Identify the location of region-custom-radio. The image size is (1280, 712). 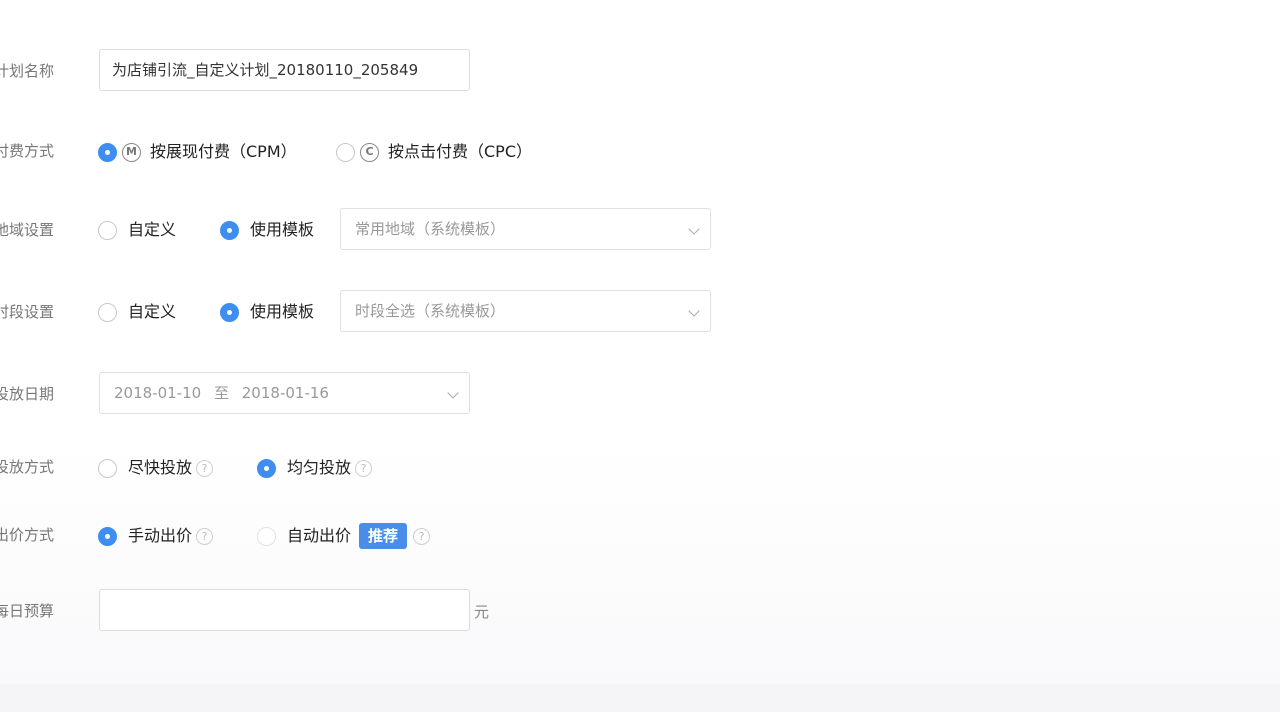
(107, 230).